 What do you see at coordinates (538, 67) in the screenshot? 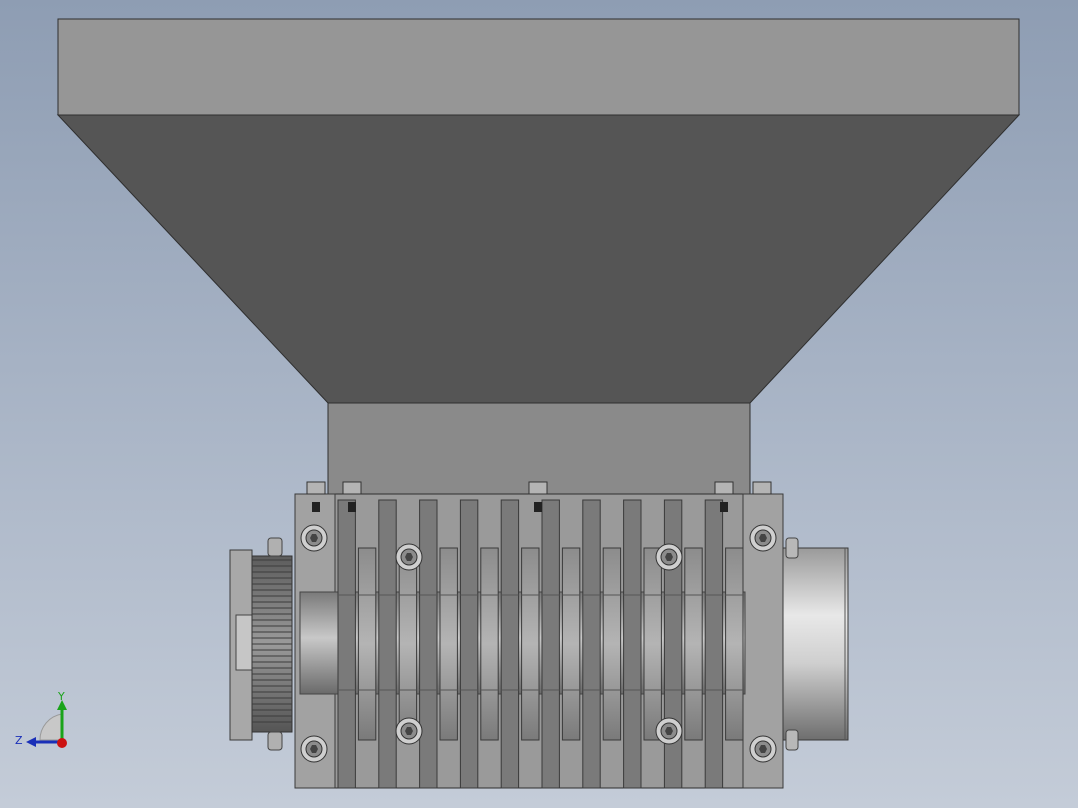
I see `hopper-rim` at bounding box center [538, 67].